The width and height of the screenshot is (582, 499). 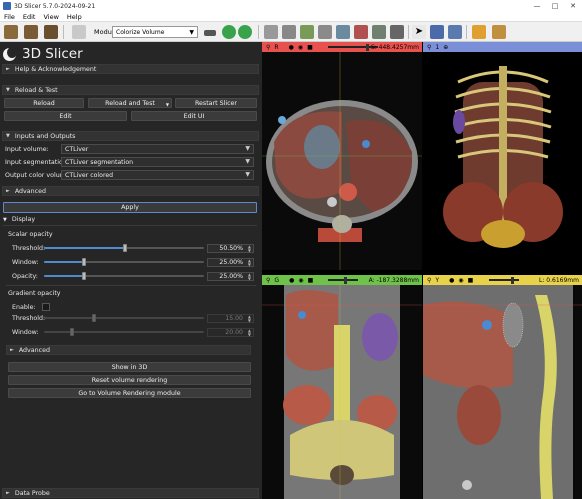 I want to click on section-advanced-display-label: Advanced, so click(x=34, y=350).